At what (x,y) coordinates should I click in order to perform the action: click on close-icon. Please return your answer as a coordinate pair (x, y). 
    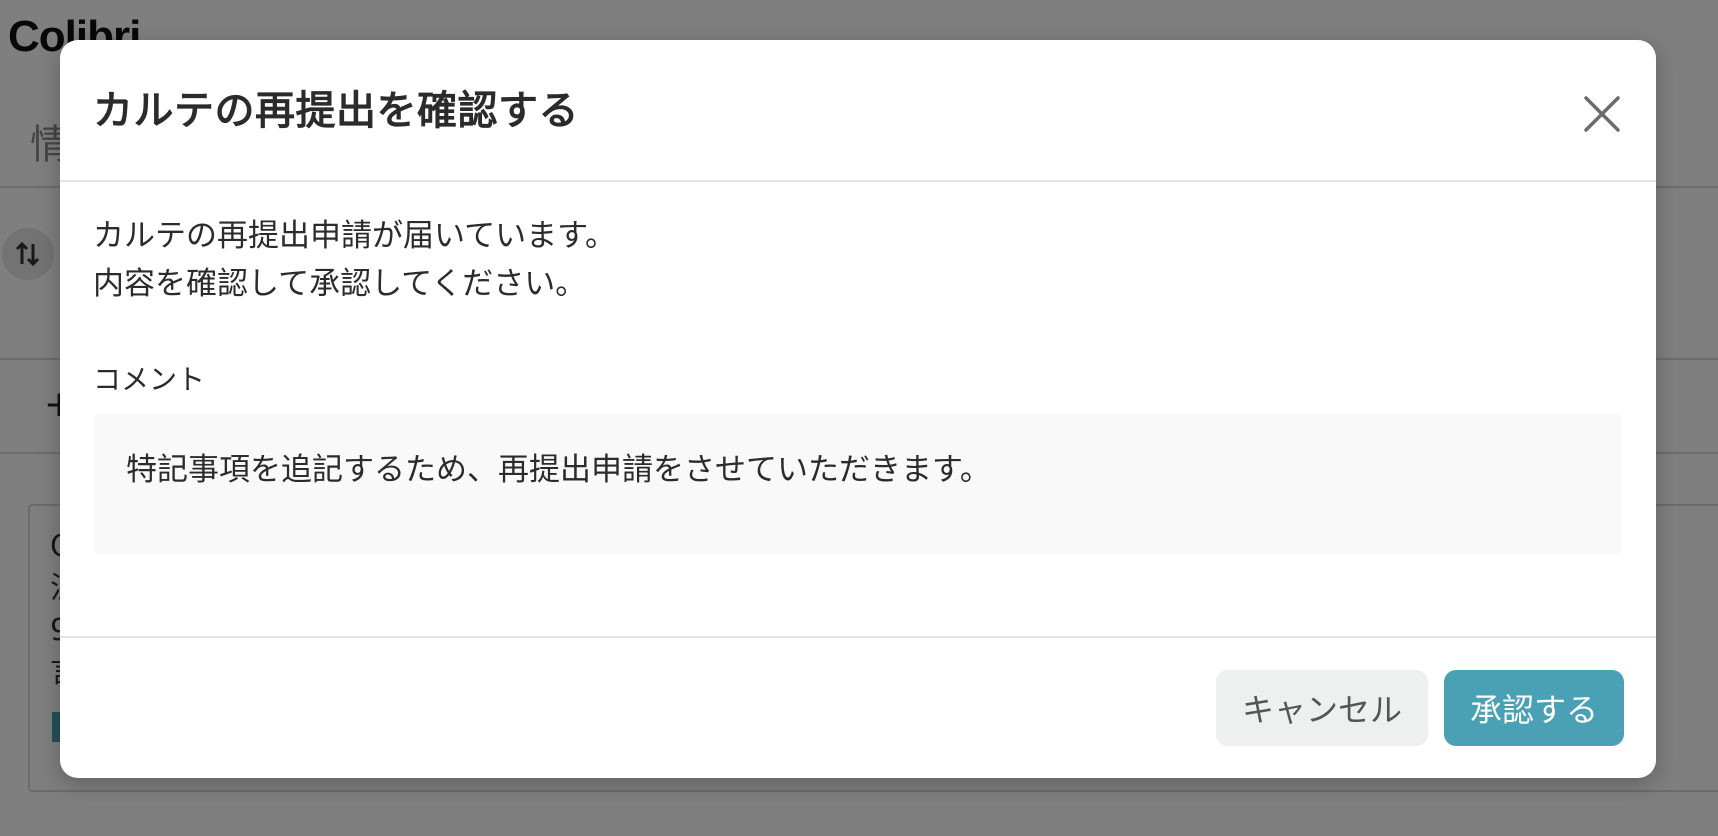
    Looking at the image, I should click on (1602, 114).